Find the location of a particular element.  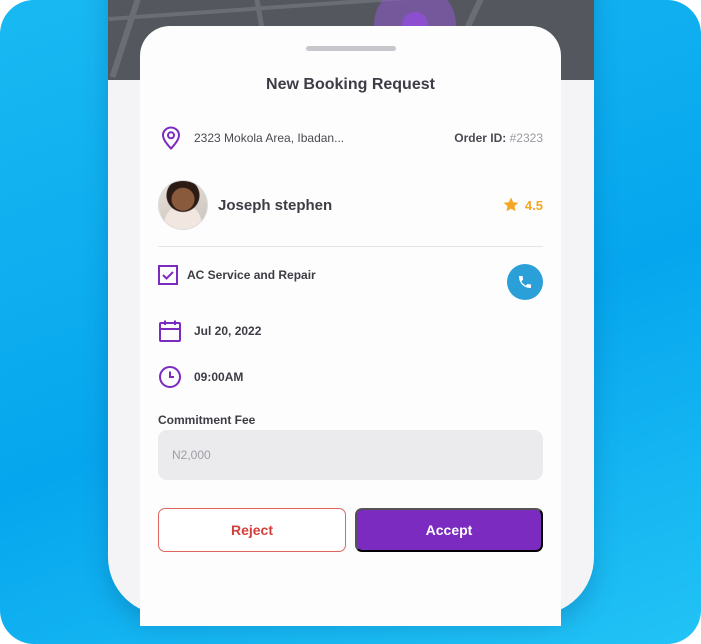

reject-button: Reject is located at coordinates (252, 530).